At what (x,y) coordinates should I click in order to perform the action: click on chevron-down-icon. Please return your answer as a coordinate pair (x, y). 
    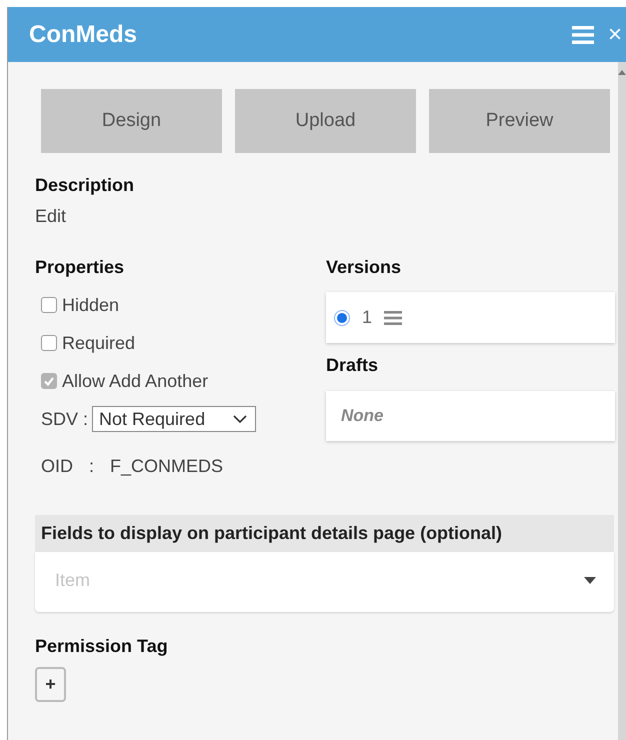
    Looking at the image, I should click on (240, 419).